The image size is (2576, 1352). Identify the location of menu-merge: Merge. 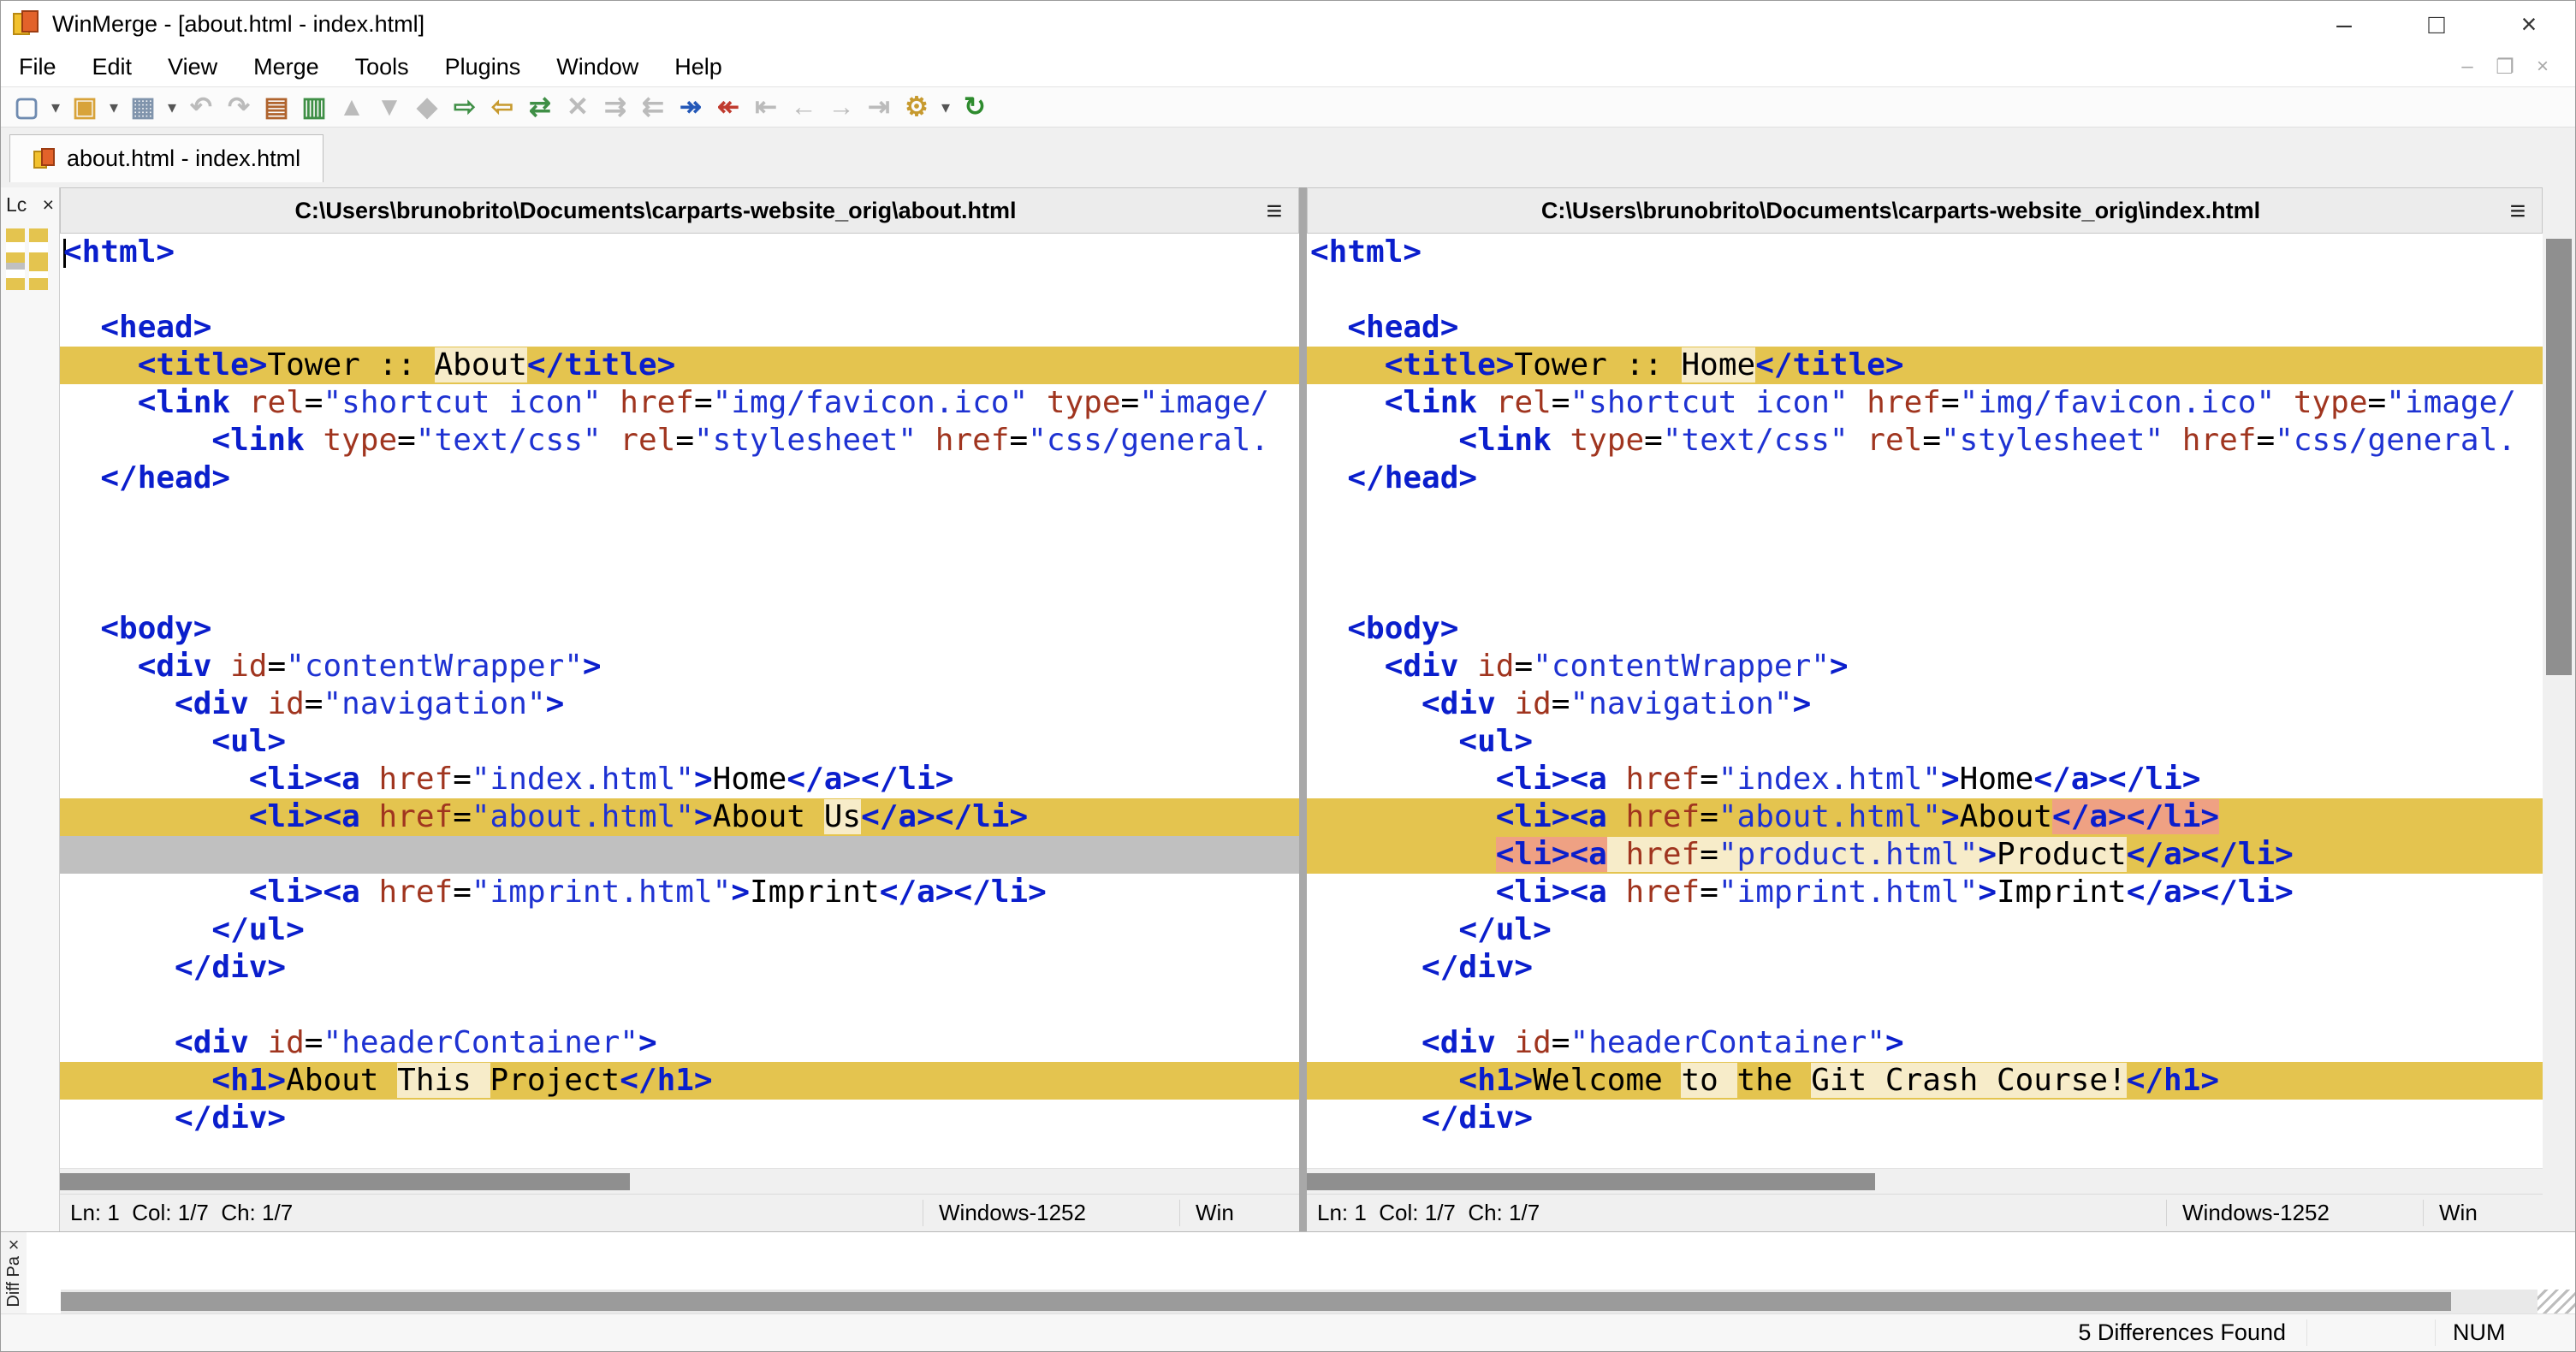
(286, 66).